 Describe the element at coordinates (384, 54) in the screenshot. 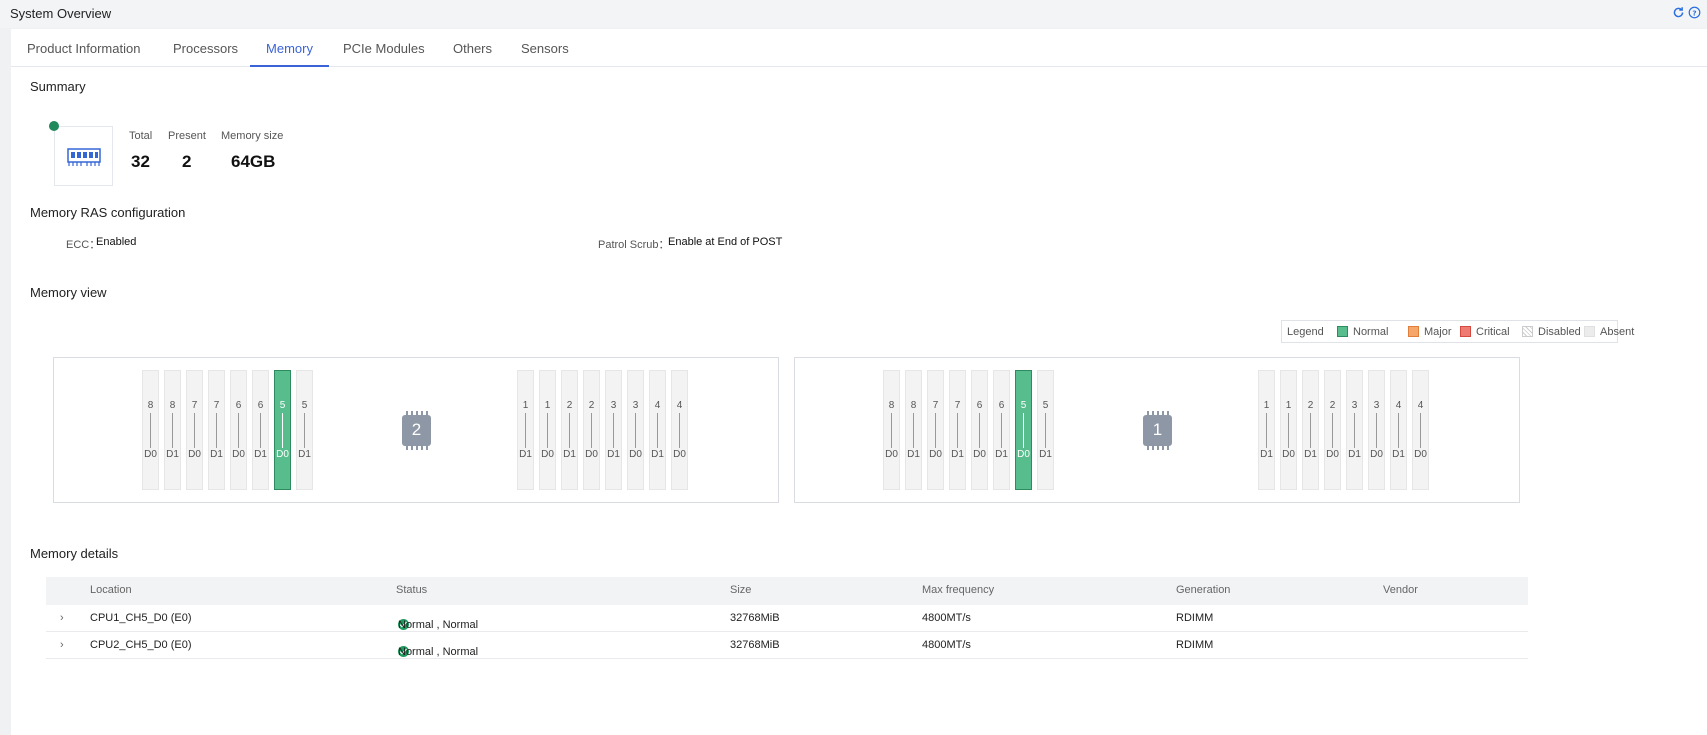

I see `tab-pcie-modules: PCIe Modules` at that location.